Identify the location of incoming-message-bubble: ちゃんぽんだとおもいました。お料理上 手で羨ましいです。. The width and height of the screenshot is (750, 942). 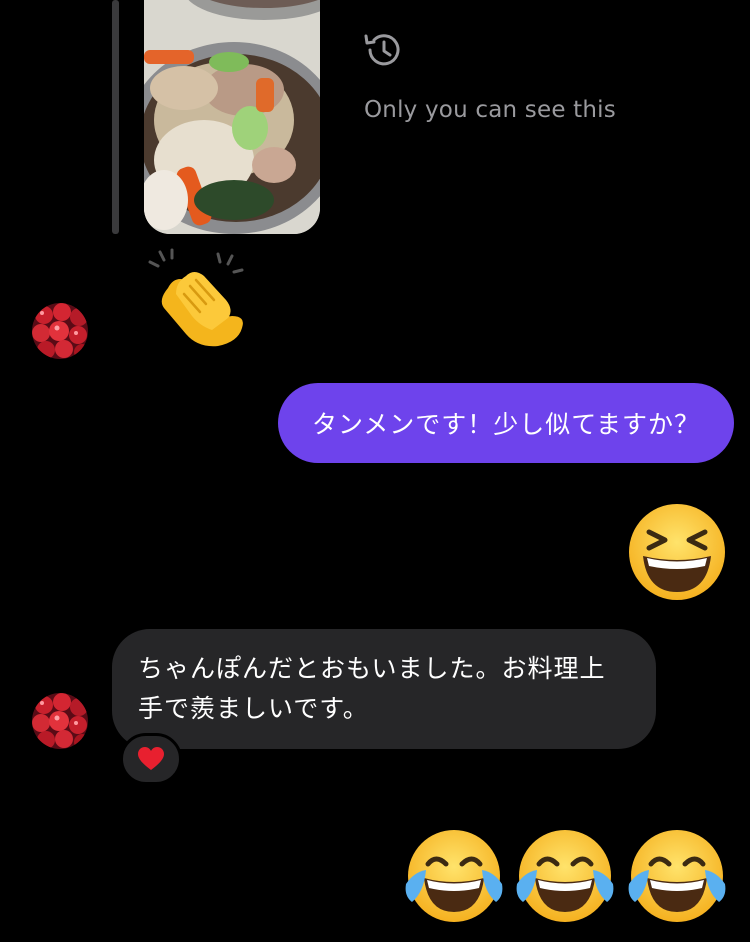
(384, 689).